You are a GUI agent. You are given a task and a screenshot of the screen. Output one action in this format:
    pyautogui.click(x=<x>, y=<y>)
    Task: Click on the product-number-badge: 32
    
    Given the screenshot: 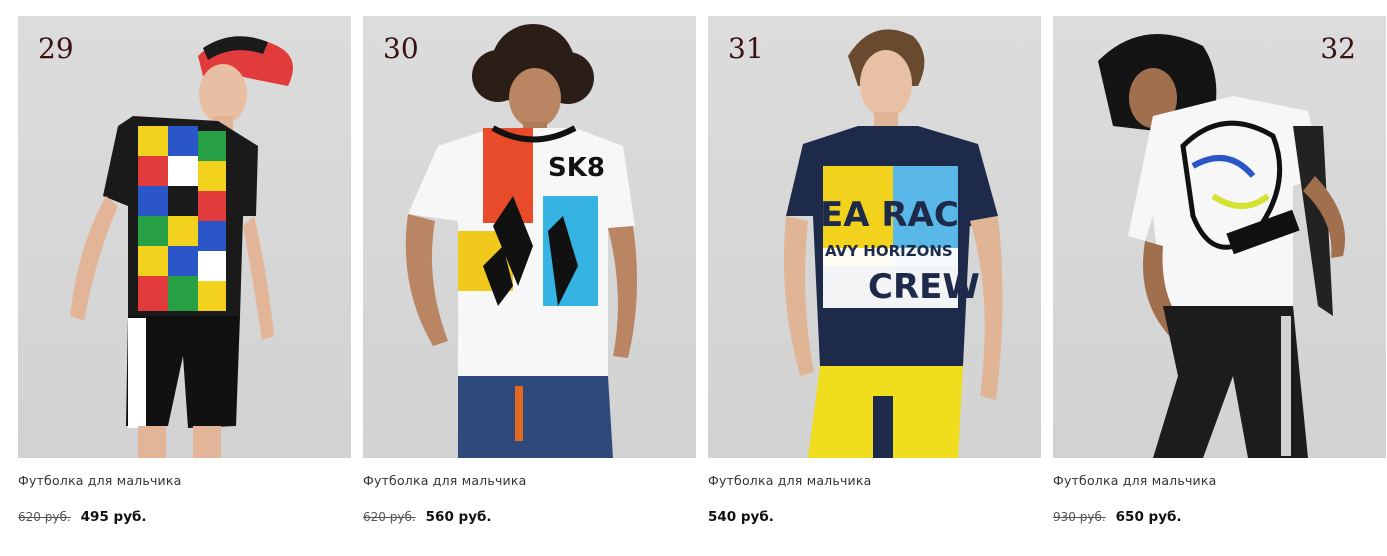 What is the action you would take?
    pyautogui.click(x=1338, y=48)
    